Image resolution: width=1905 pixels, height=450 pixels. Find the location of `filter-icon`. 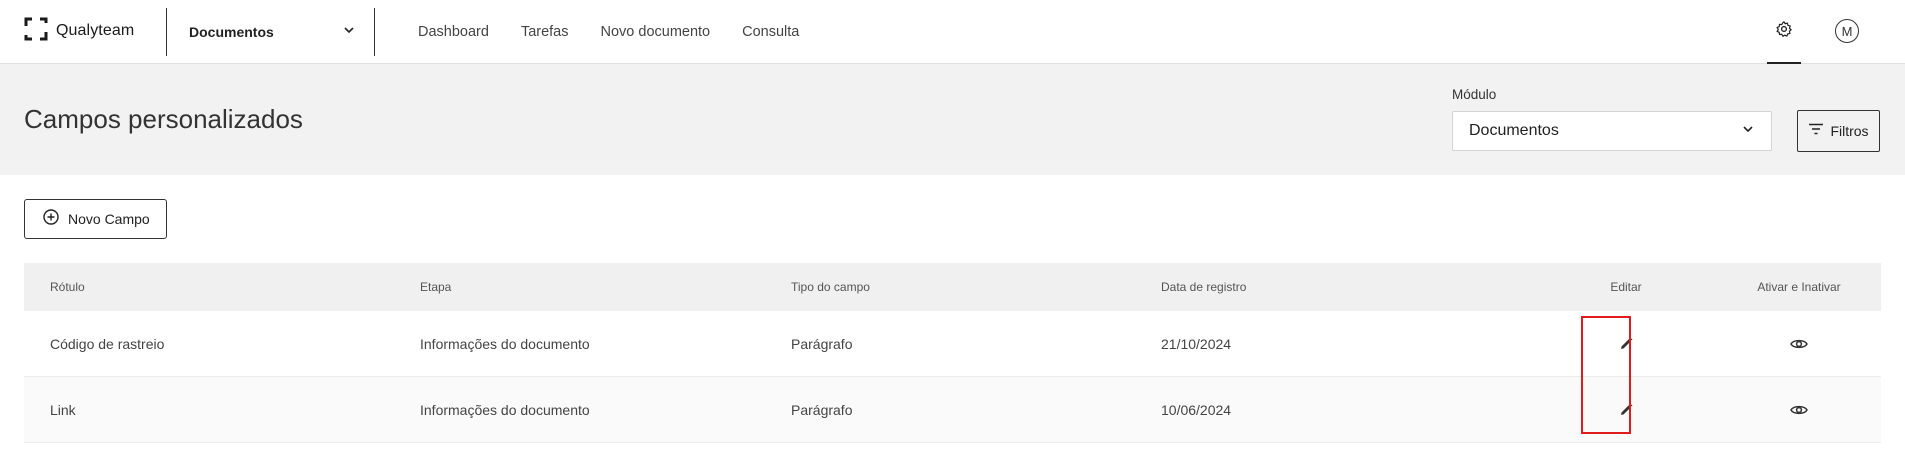

filter-icon is located at coordinates (1816, 131).